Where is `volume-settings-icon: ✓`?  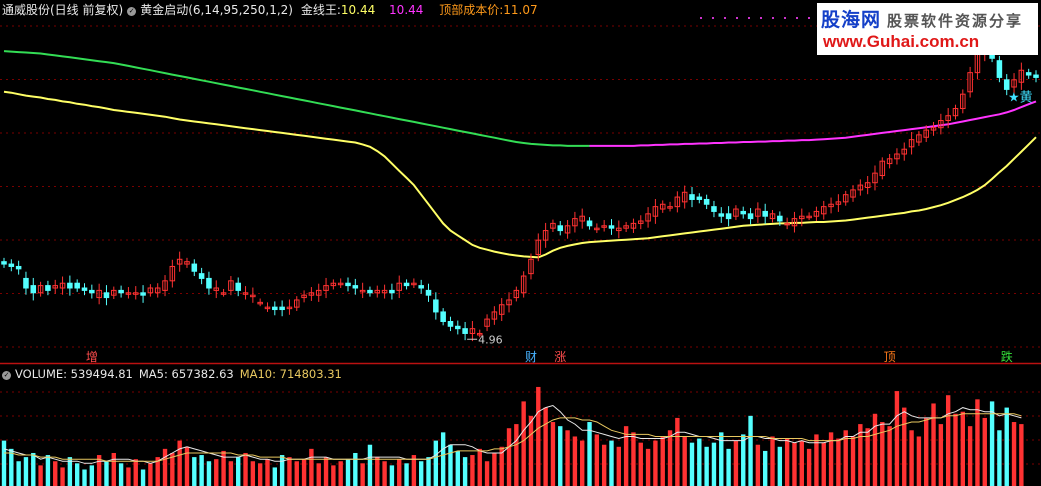 volume-settings-icon: ✓ is located at coordinates (6, 375).